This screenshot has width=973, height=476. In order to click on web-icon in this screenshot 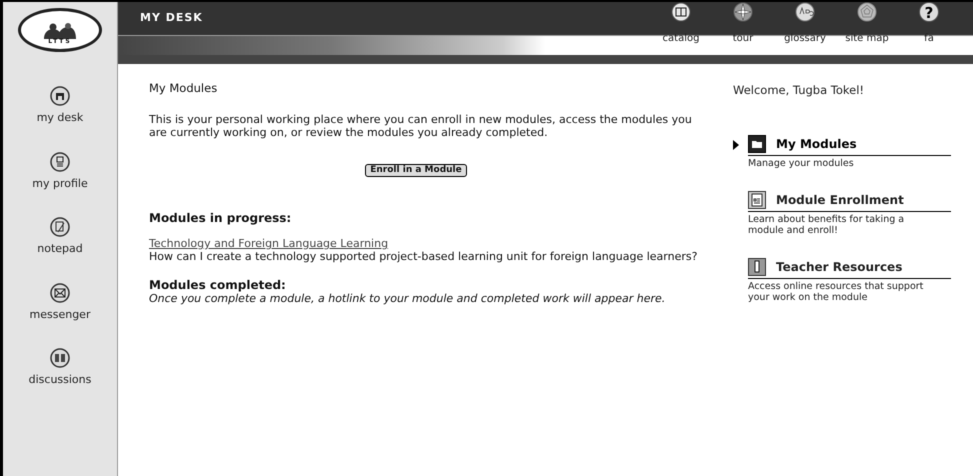, I will do `click(867, 12)`.